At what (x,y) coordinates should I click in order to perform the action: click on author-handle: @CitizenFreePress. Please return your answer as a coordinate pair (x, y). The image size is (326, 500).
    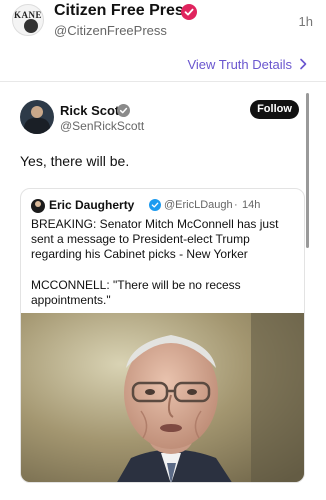
    Looking at the image, I should click on (110, 30).